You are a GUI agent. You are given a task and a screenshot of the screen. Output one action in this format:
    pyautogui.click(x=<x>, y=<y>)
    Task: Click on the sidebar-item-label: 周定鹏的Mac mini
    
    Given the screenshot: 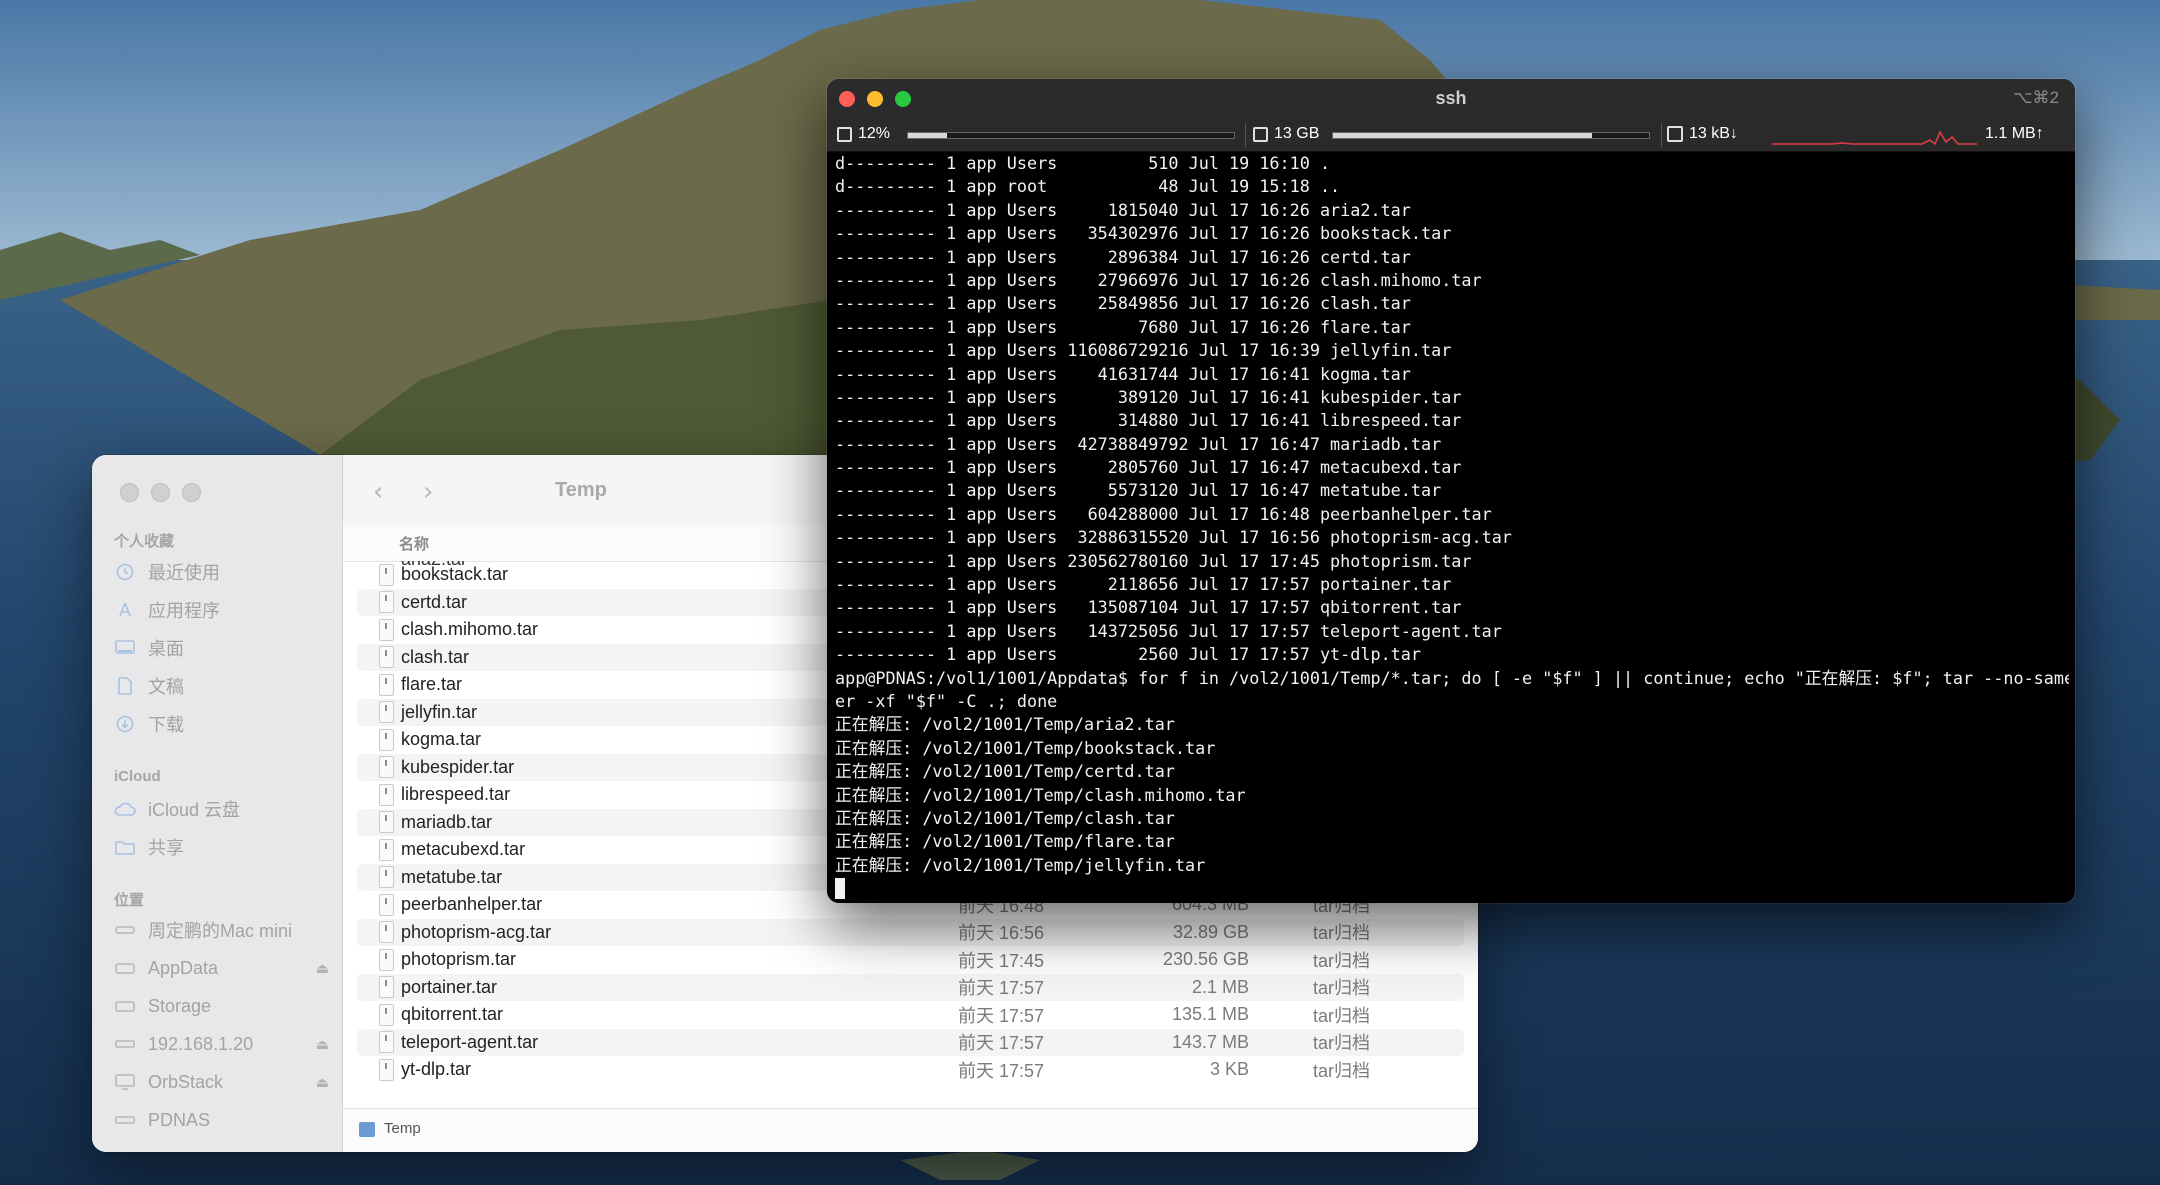 What is the action you would take?
    pyautogui.click(x=220, y=931)
    